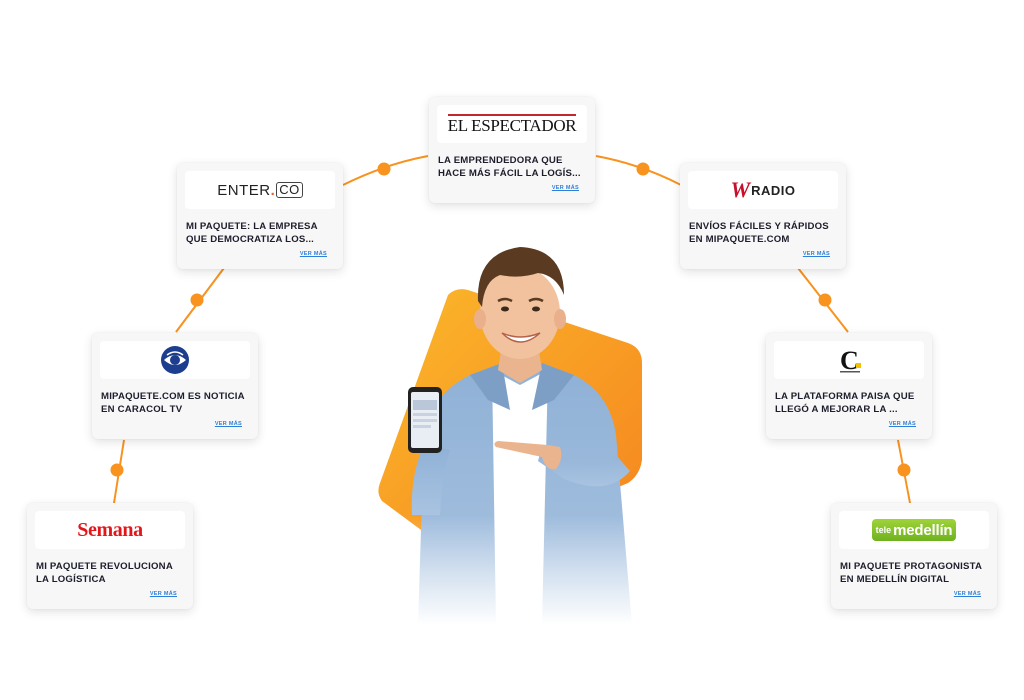 Image resolution: width=1024 pixels, height=700 pixels. I want to click on telemedellin-logo: tele medellín, so click(914, 530).